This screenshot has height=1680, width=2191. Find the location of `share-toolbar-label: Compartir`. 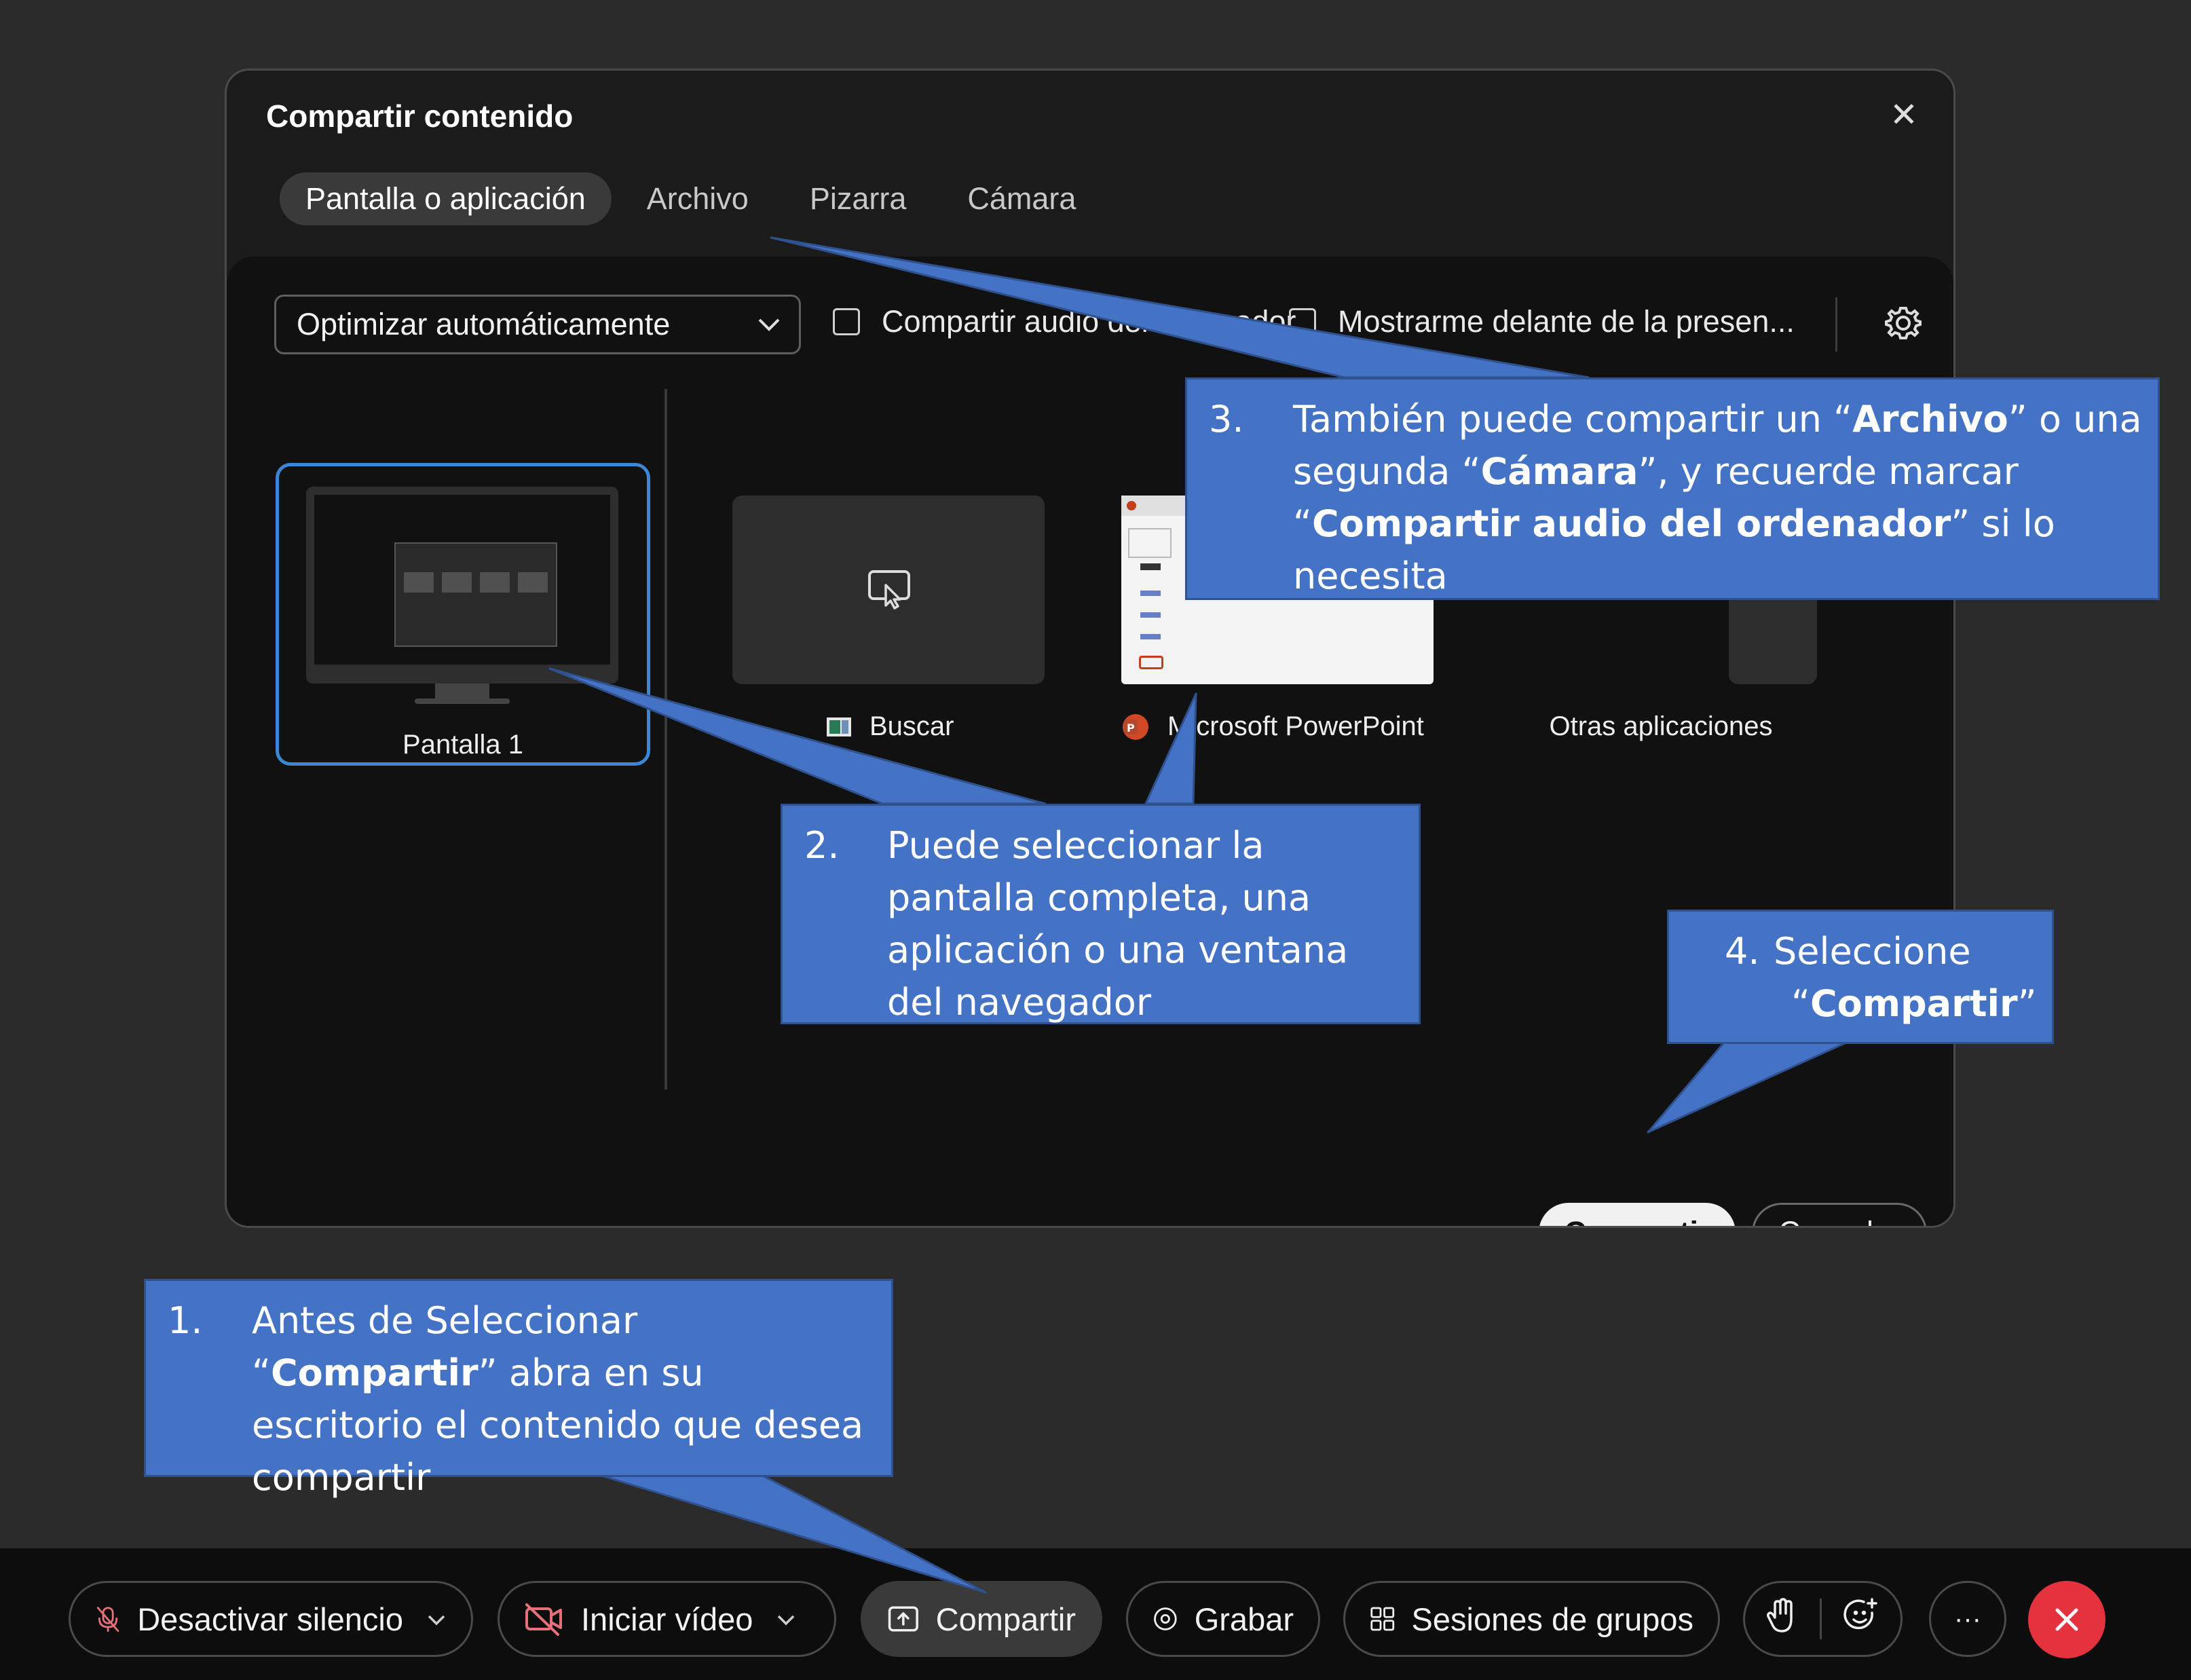

share-toolbar-label: Compartir is located at coordinates (1005, 1619).